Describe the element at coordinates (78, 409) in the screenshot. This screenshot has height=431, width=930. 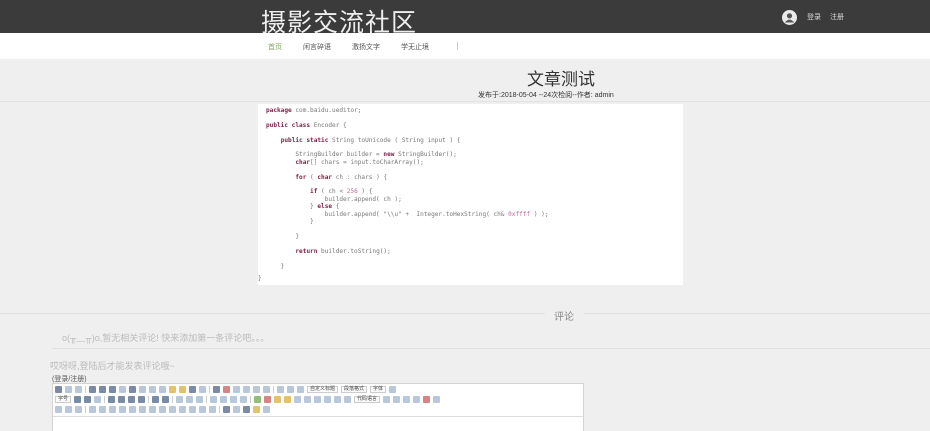
I see `search-replace-icon` at that location.